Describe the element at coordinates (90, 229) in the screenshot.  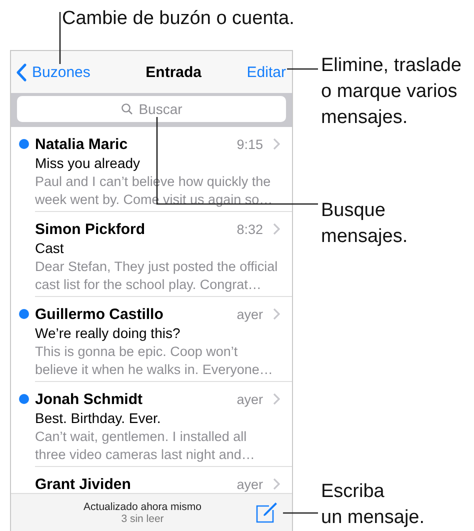
I see `sender-name: Simon Pickford` at that location.